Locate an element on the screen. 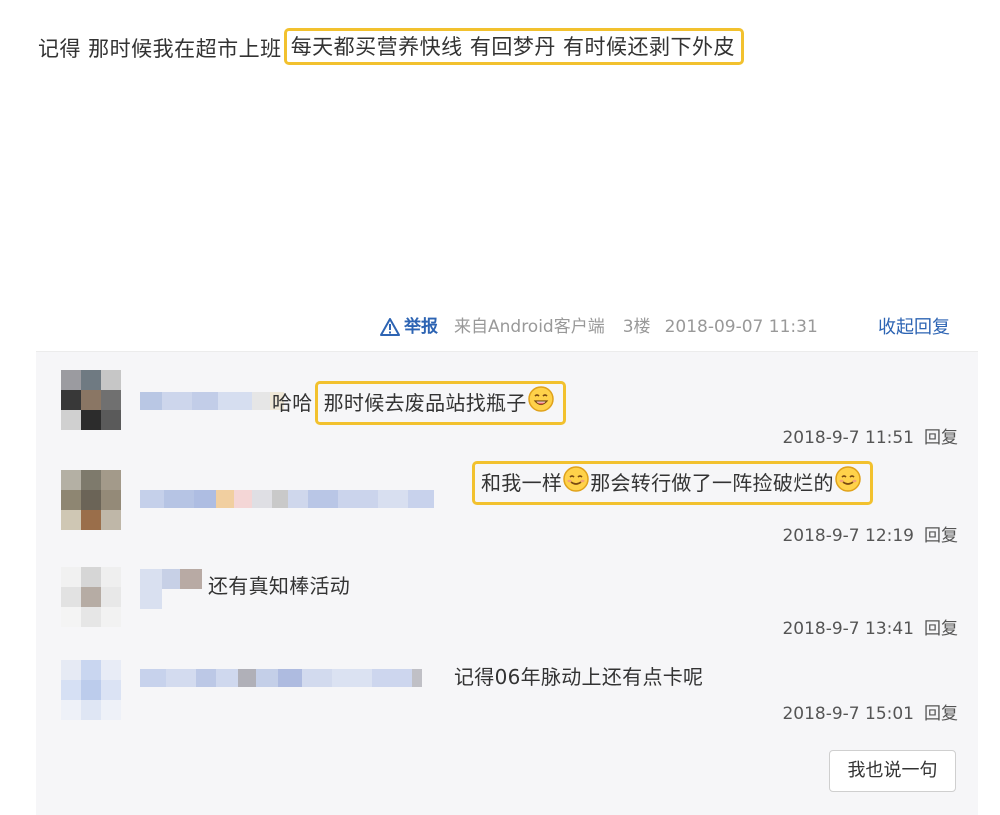 The height and width of the screenshot is (815, 1000). reply-middle: 那会转行做了一阵捡破烂的 is located at coordinates (712, 483).